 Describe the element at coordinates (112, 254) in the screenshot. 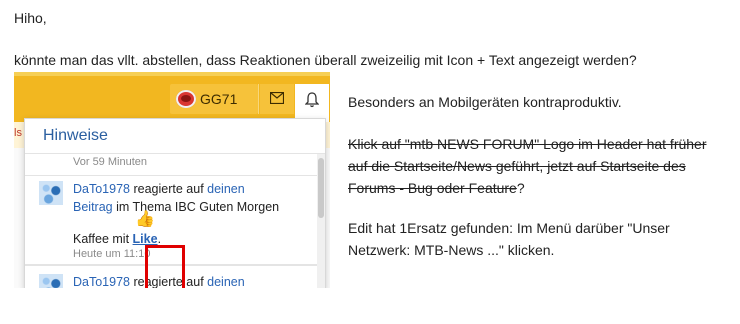

I see `notification-time: Heute um 11:10` at that location.